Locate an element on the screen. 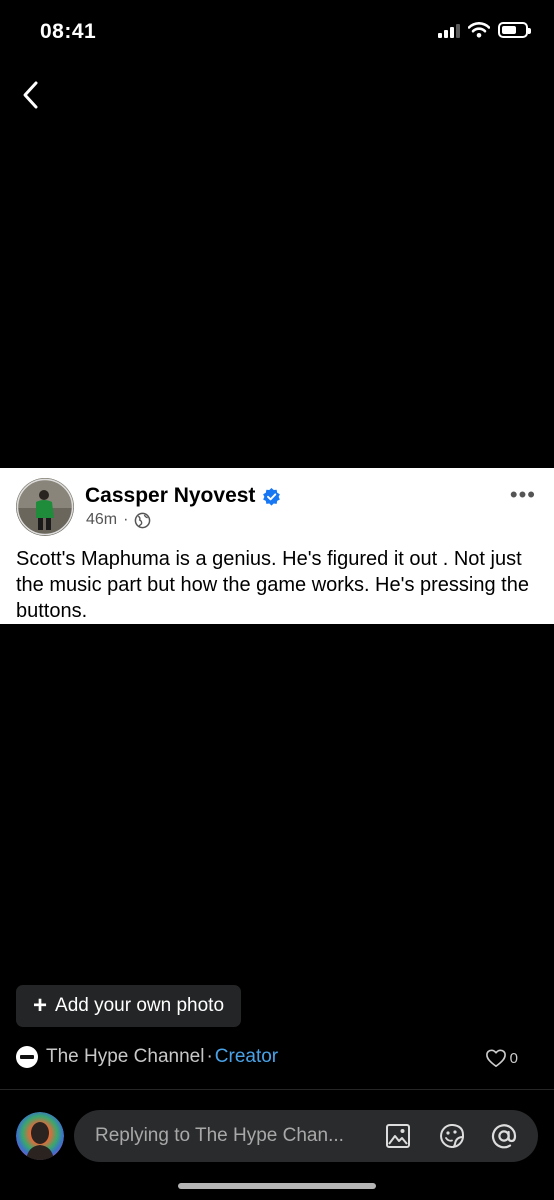 The height and width of the screenshot is (1200, 554). post-time: 46m is located at coordinates (101, 520).